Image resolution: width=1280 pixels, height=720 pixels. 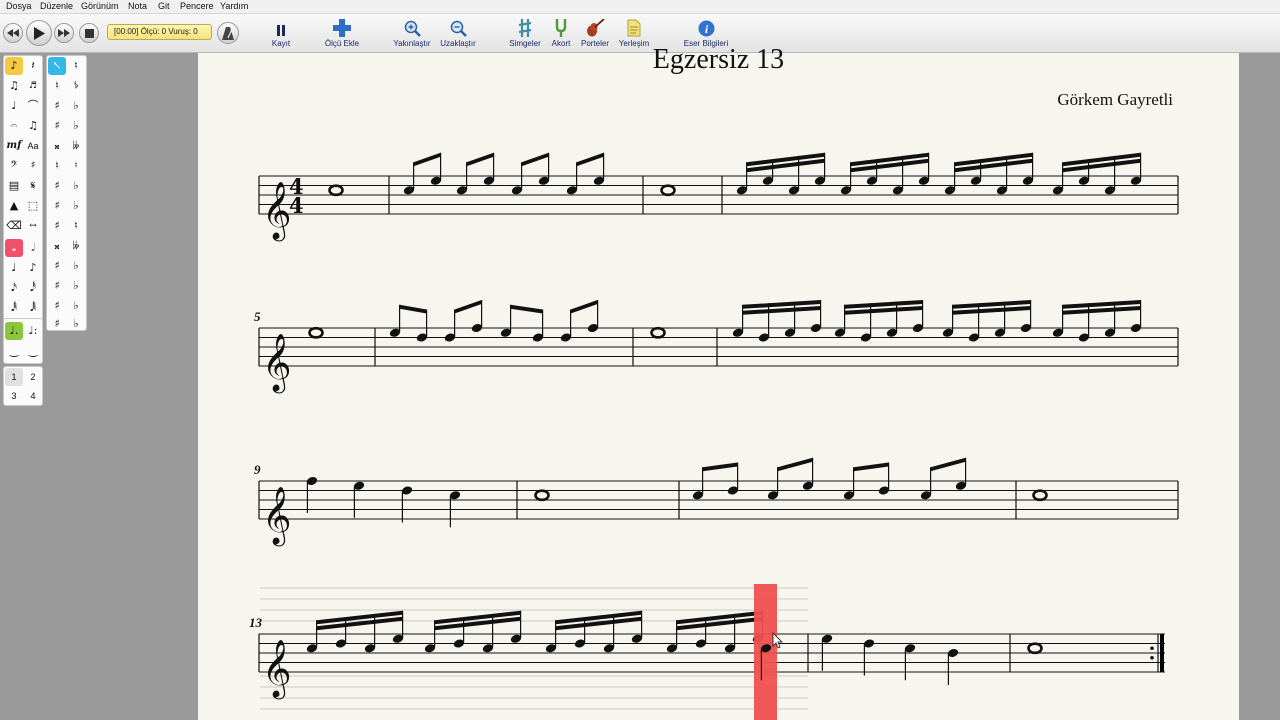 What do you see at coordinates (458, 28) in the screenshot?
I see `zoom-out-icon` at bounding box center [458, 28].